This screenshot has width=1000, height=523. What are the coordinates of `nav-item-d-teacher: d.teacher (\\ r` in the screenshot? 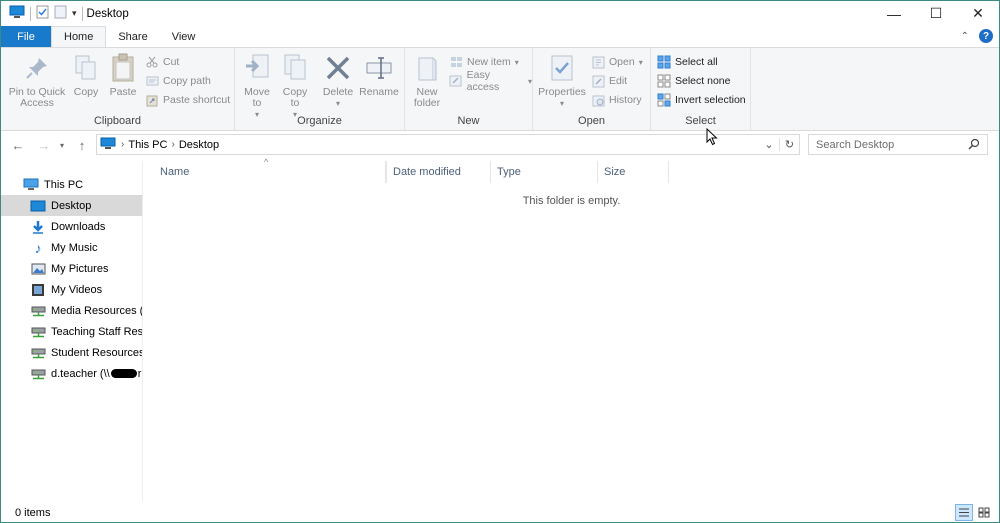 It's located at (71, 373).